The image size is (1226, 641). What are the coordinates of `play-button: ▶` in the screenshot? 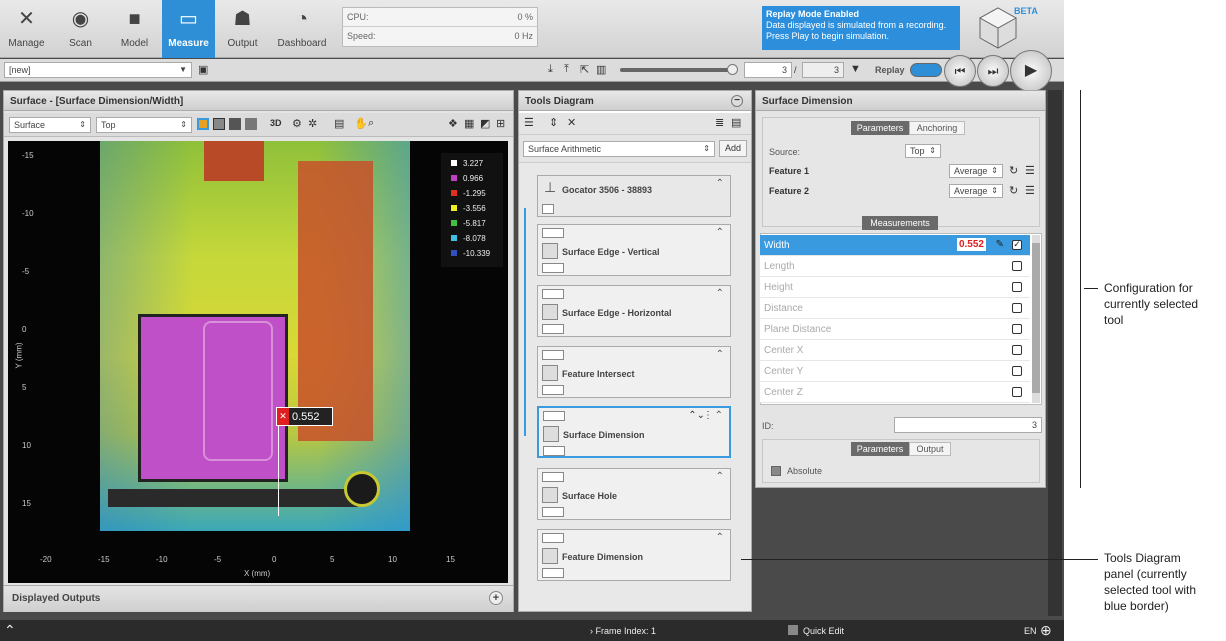 It's located at (1031, 71).